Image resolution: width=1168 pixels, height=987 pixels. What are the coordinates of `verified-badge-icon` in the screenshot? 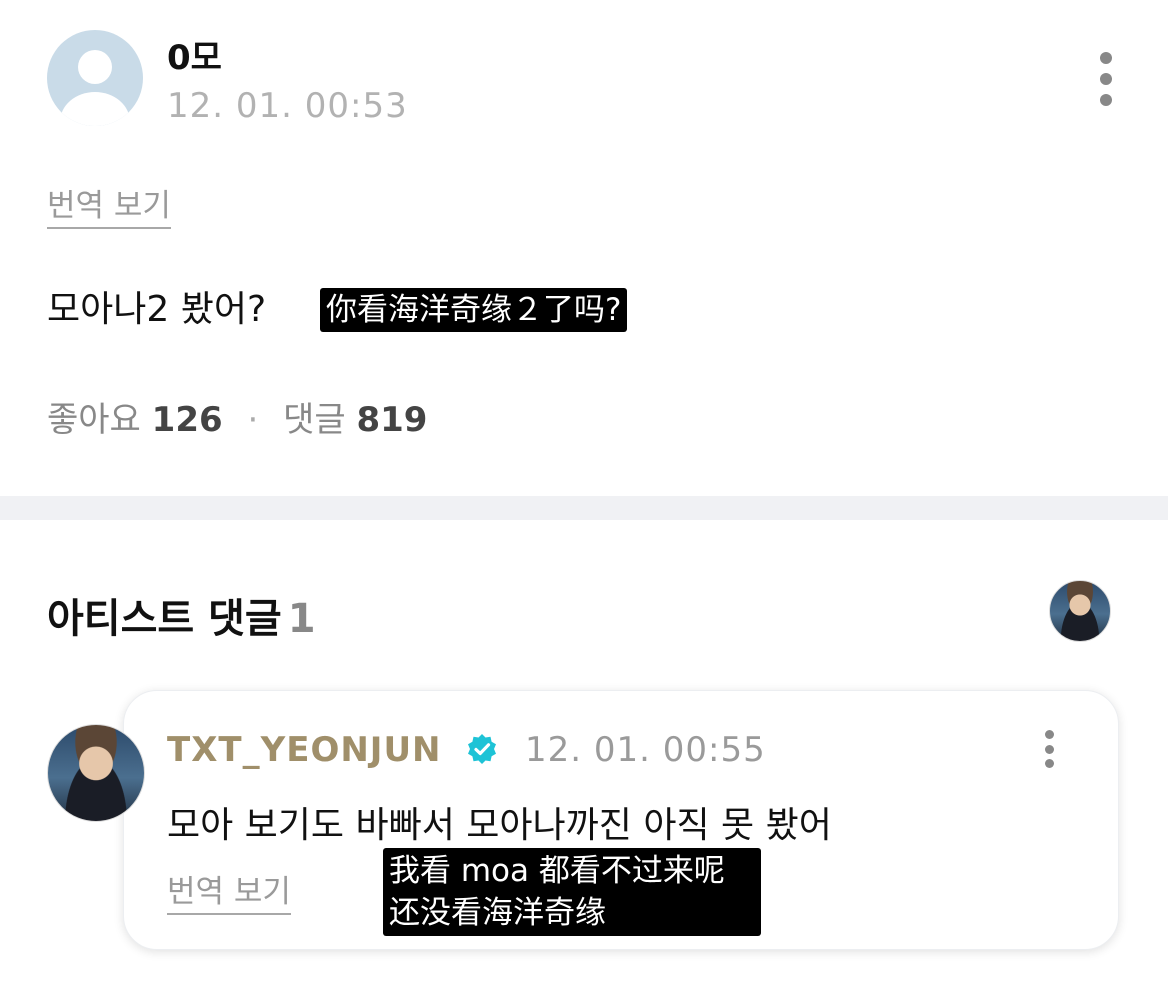 It's located at (482, 749).